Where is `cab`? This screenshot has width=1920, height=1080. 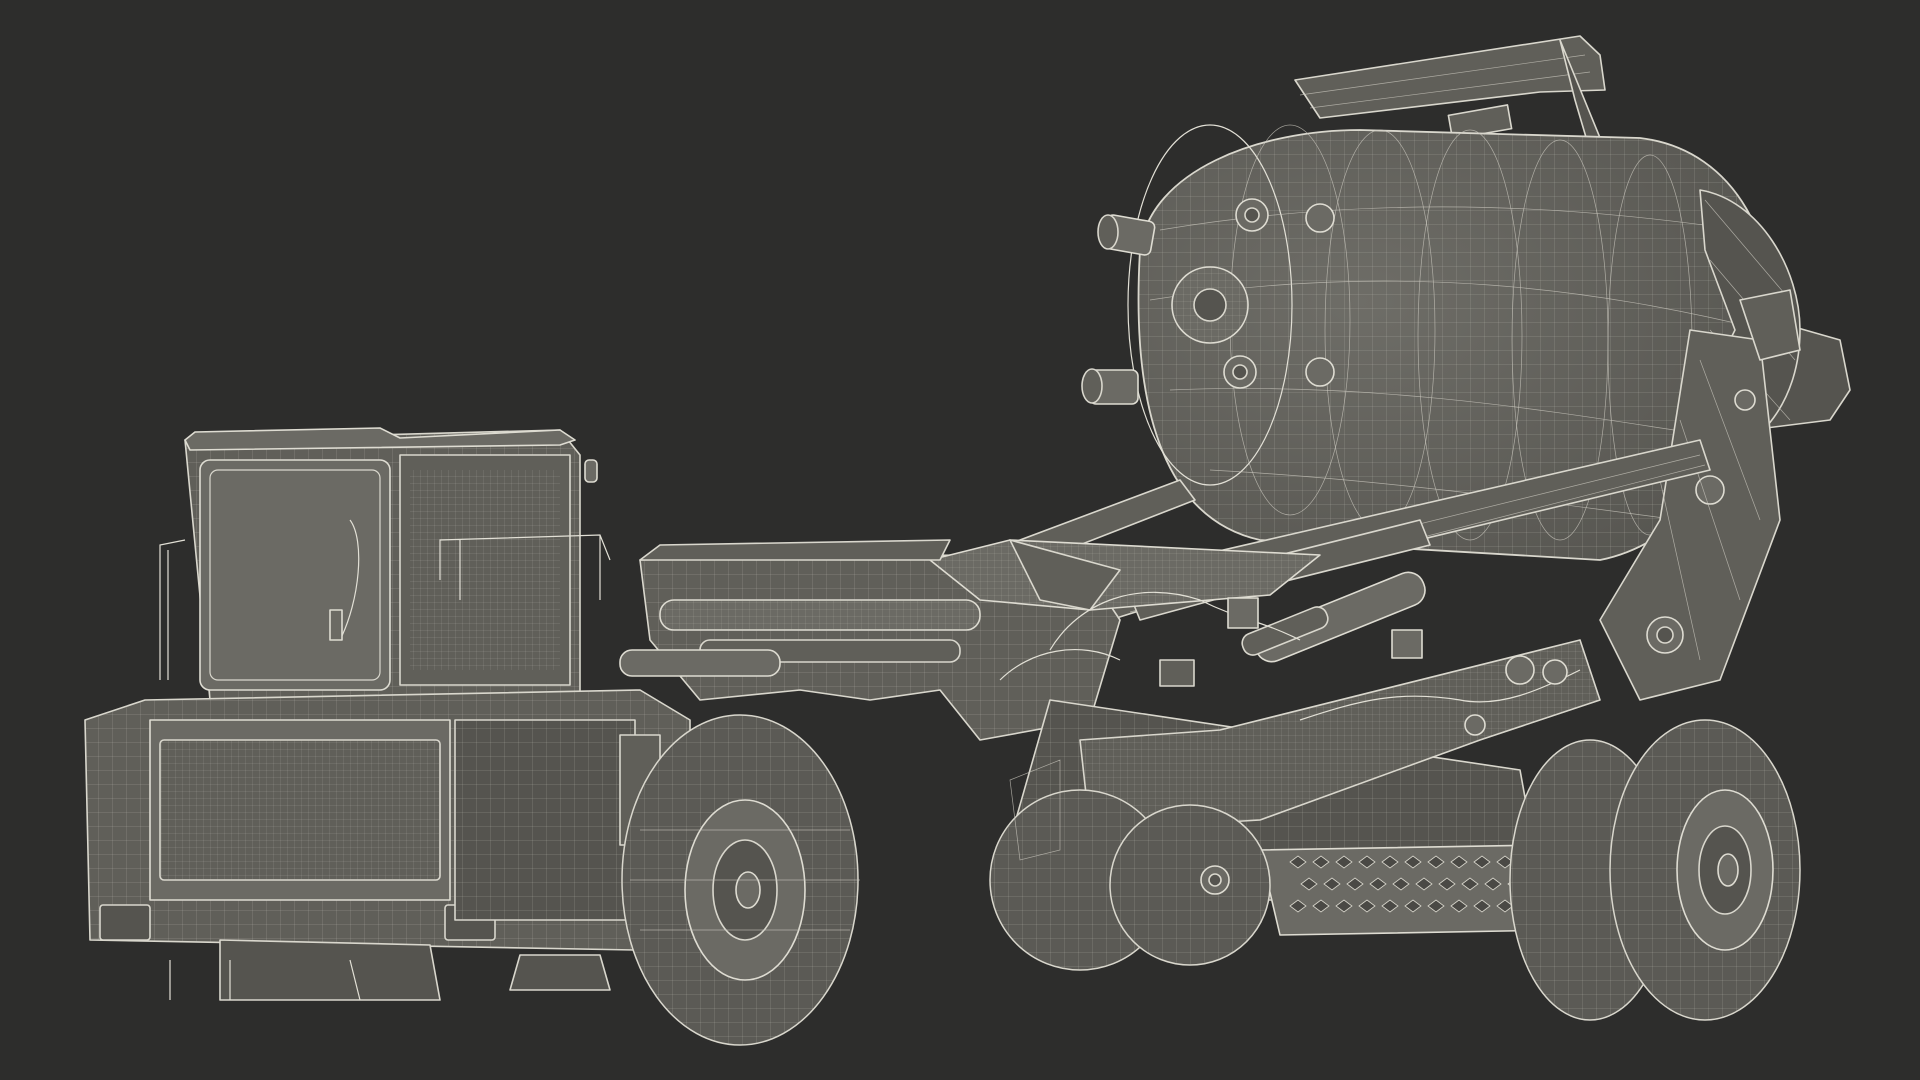
cab is located at coordinates (385, 564).